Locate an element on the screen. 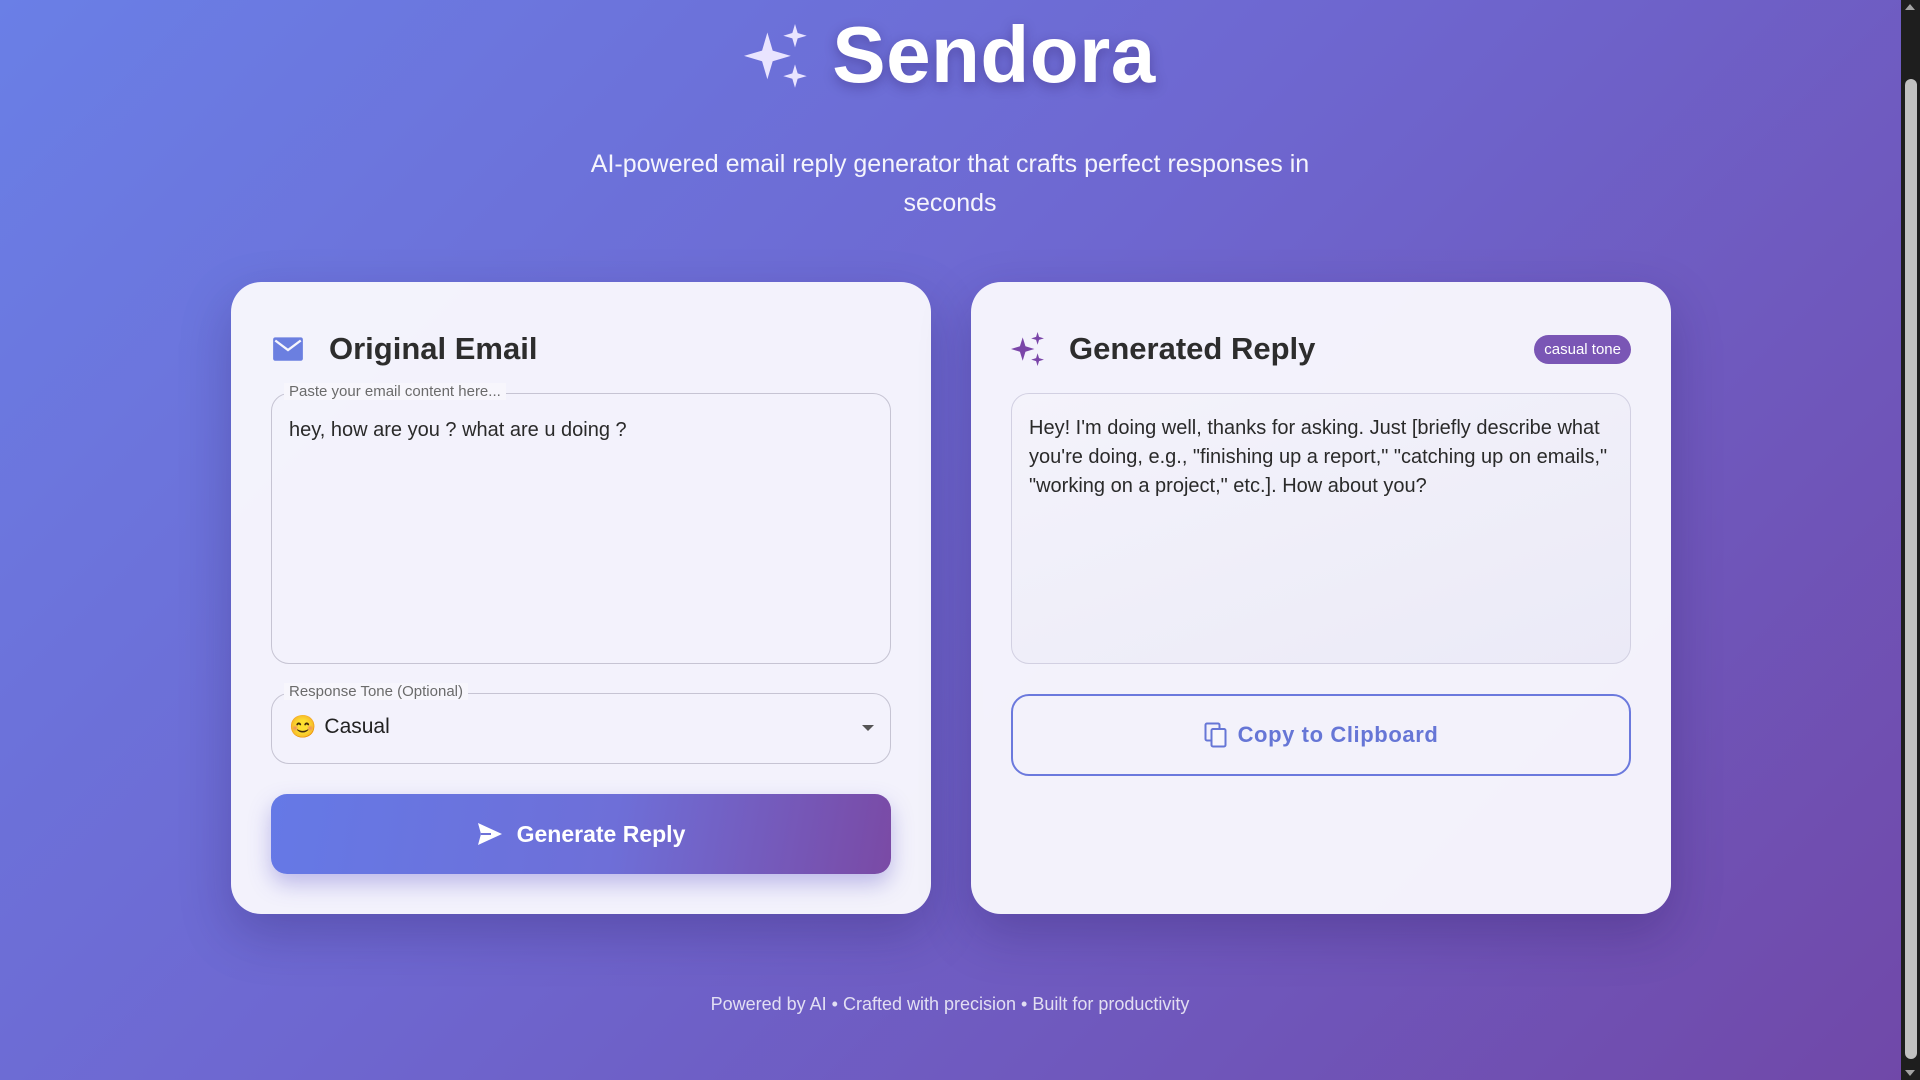 Image resolution: width=1920 pixels, height=1080 pixels. brand-header: Sendora is located at coordinates (950, 55).